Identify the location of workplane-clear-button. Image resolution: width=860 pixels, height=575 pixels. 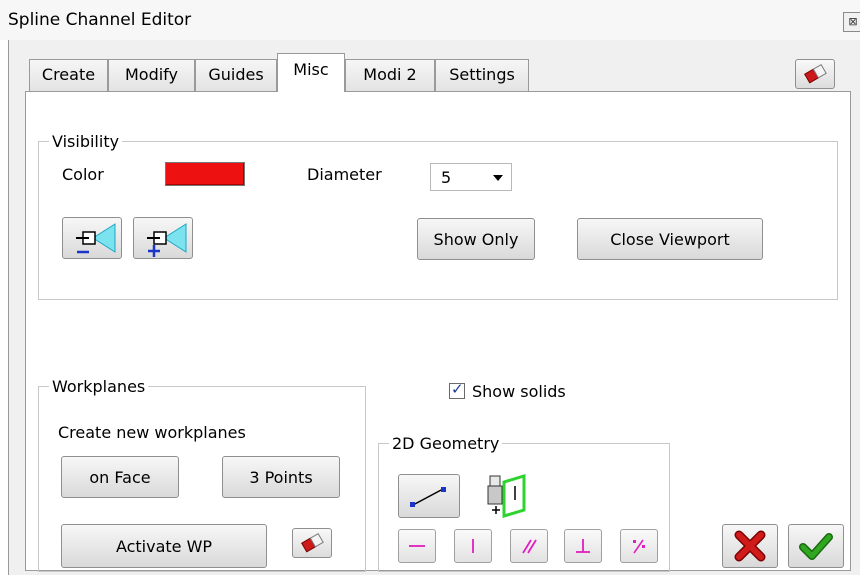
(312, 543).